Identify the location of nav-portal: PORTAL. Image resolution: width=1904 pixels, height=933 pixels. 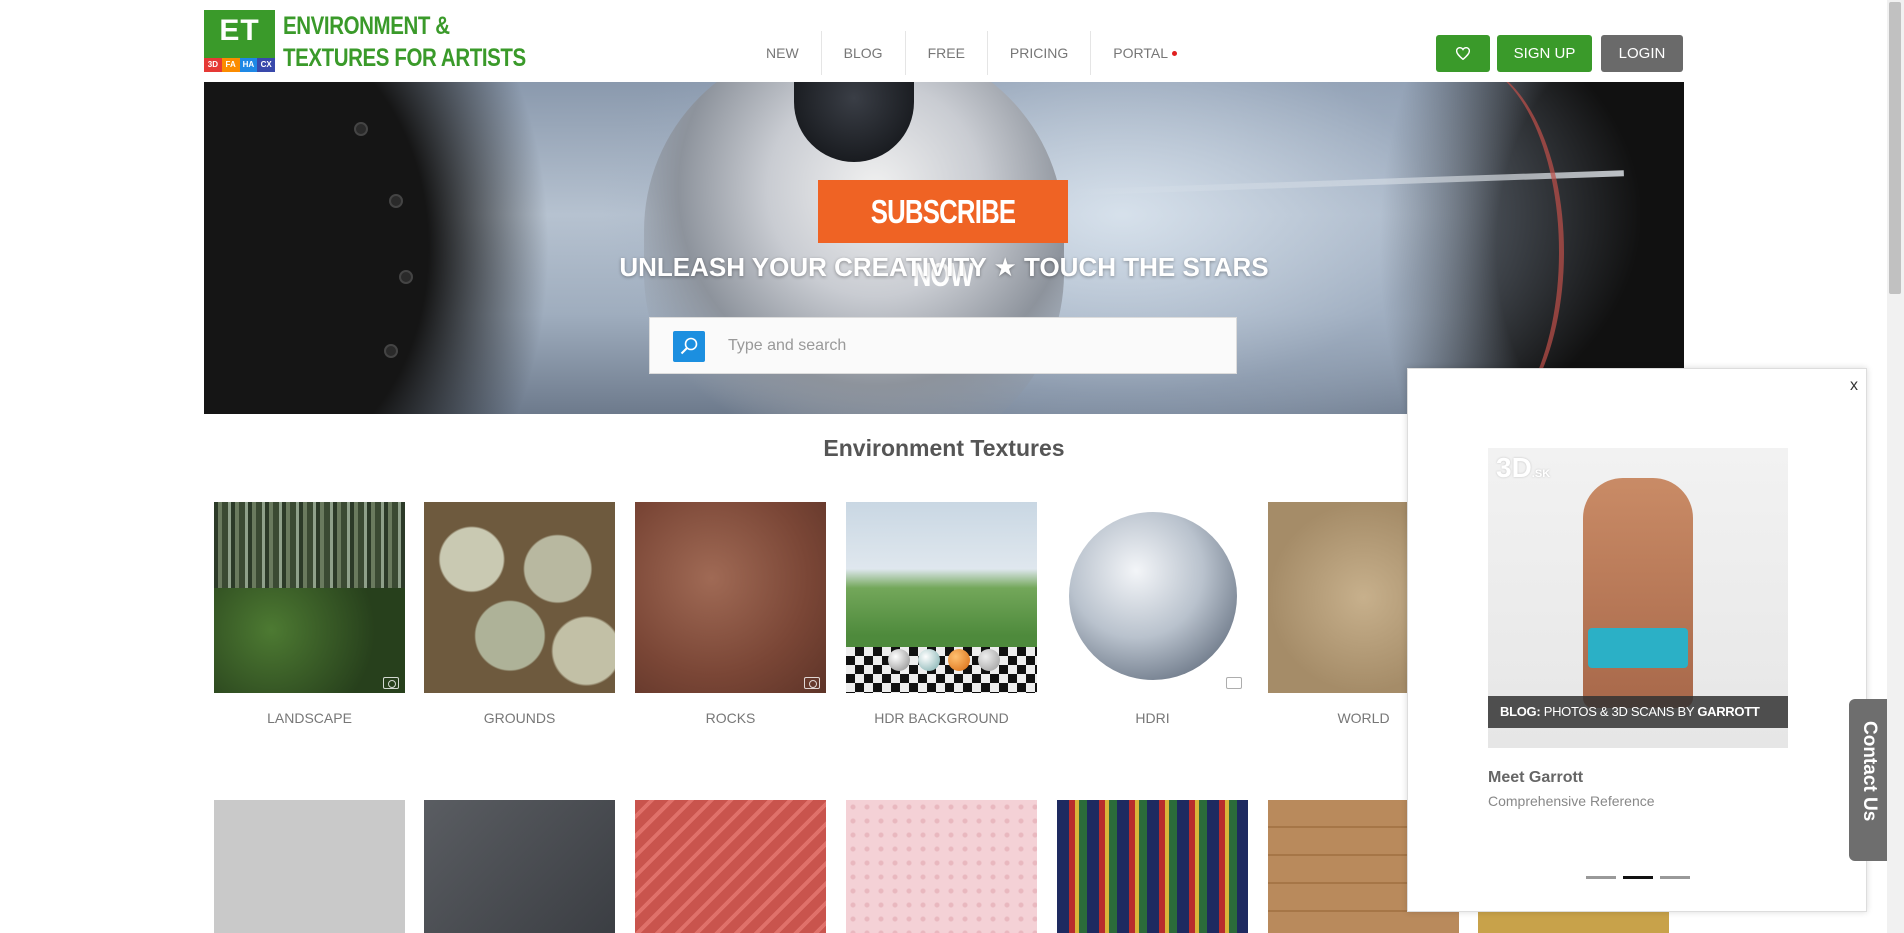
(1144, 53).